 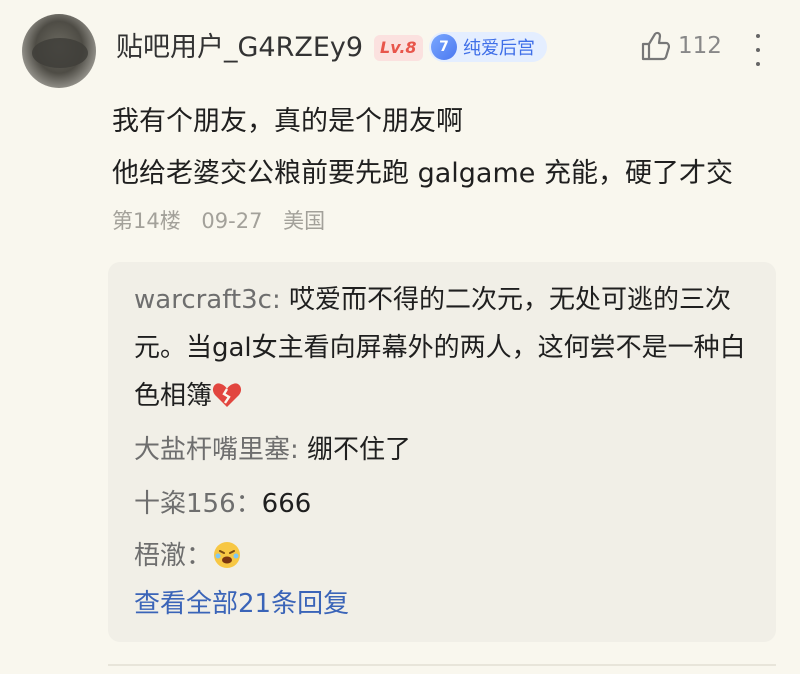 What do you see at coordinates (287, 121) in the screenshot?
I see `post-text-line-1: 我有个朋友，真的是个朋友啊` at bounding box center [287, 121].